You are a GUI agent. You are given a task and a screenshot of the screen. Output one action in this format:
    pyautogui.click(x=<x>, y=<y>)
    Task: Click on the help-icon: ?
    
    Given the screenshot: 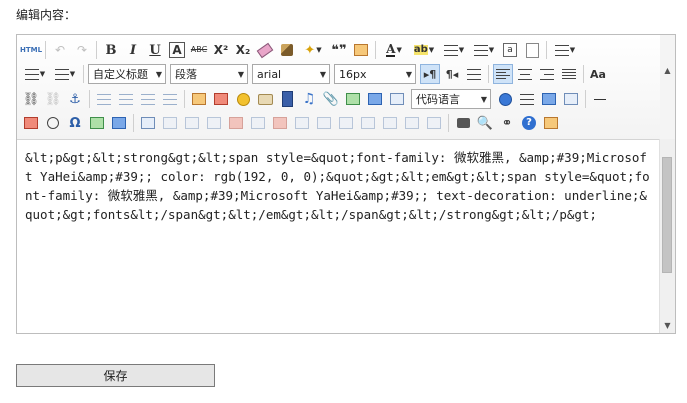 What is the action you would take?
    pyautogui.click(x=529, y=123)
    